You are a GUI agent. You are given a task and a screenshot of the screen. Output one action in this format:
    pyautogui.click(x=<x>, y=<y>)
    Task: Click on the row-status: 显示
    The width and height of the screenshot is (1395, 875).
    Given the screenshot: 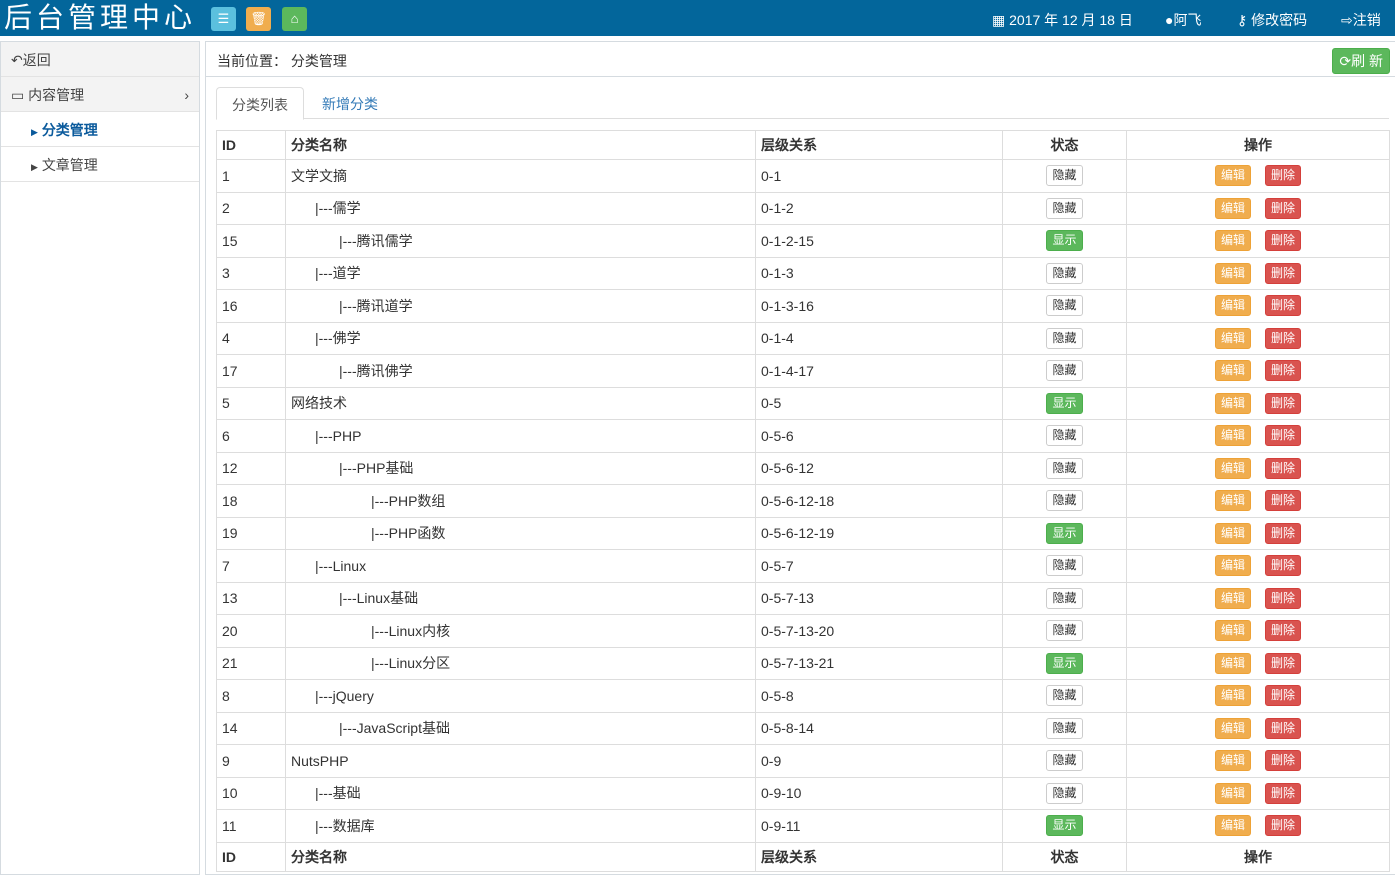 What is the action you would take?
    pyautogui.click(x=1064, y=663)
    